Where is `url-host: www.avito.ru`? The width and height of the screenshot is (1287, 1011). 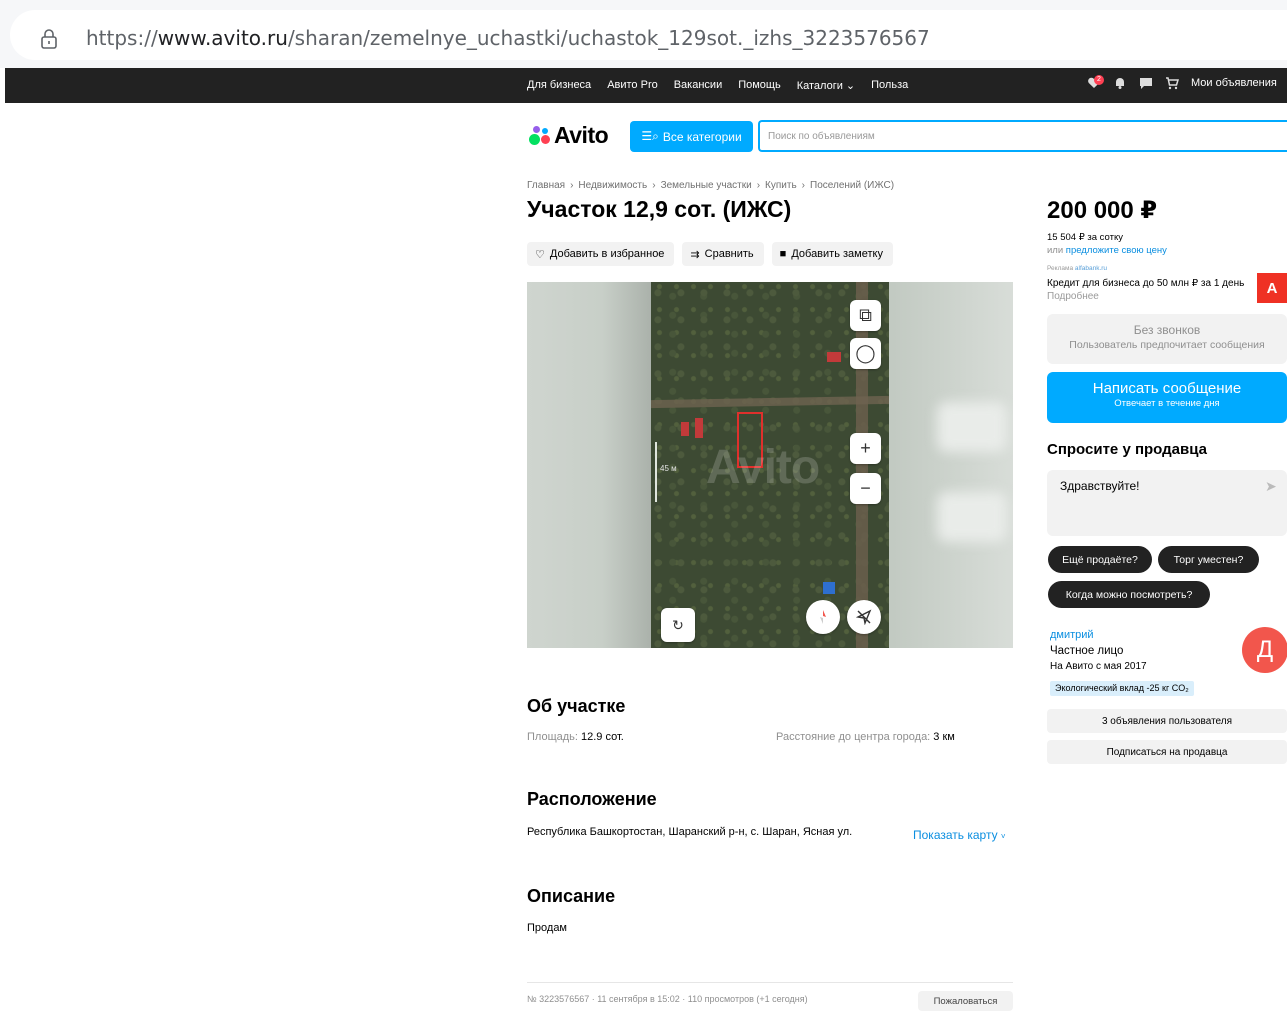 url-host: www.avito.ru is located at coordinates (222, 38).